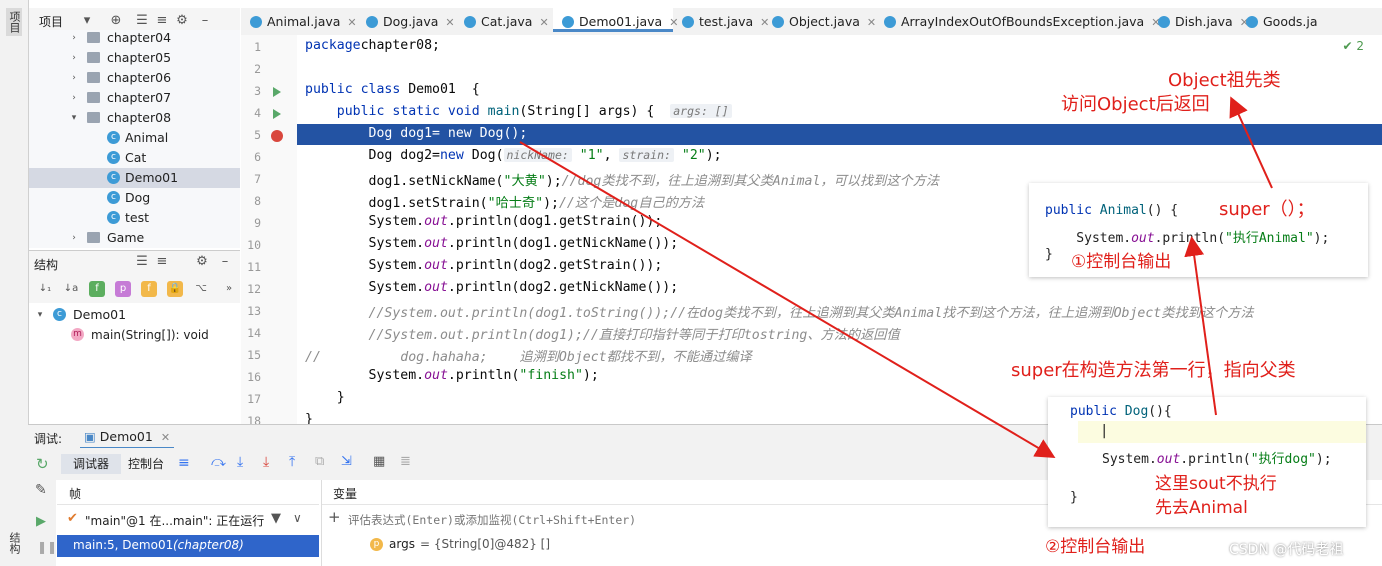  Describe the element at coordinates (254, 333) in the screenshot. I see `line-number: 14` at that location.